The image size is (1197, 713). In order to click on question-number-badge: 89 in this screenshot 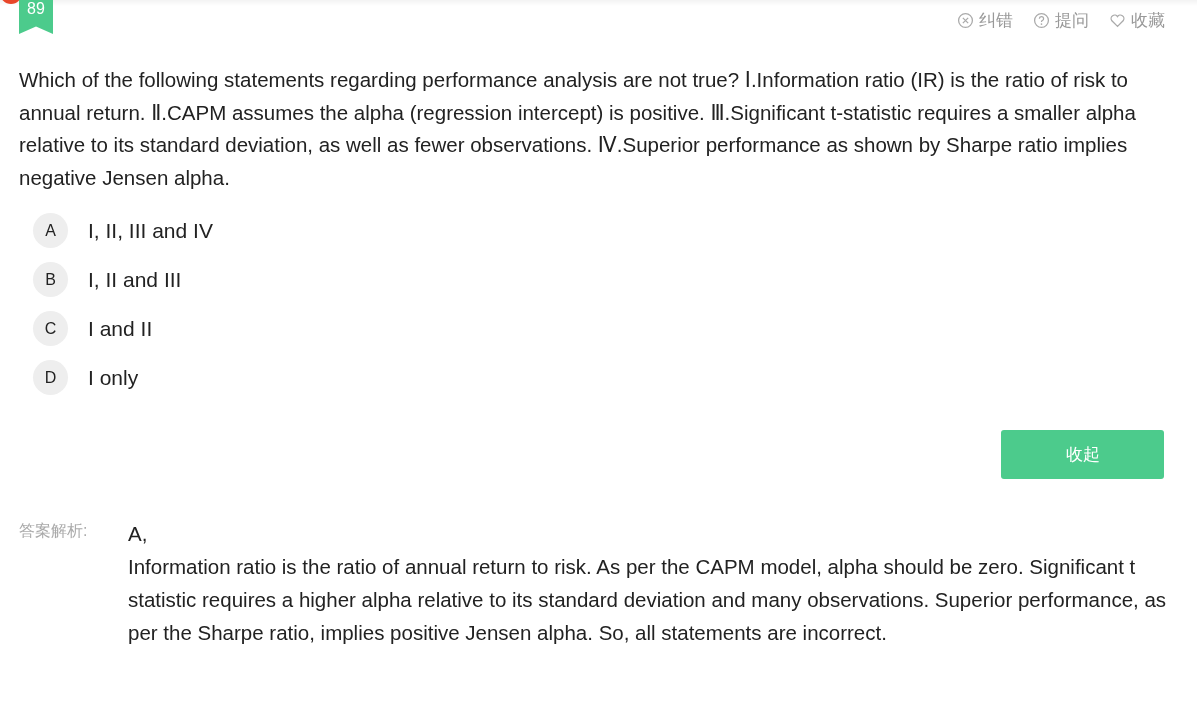, I will do `click(36, 17)`.